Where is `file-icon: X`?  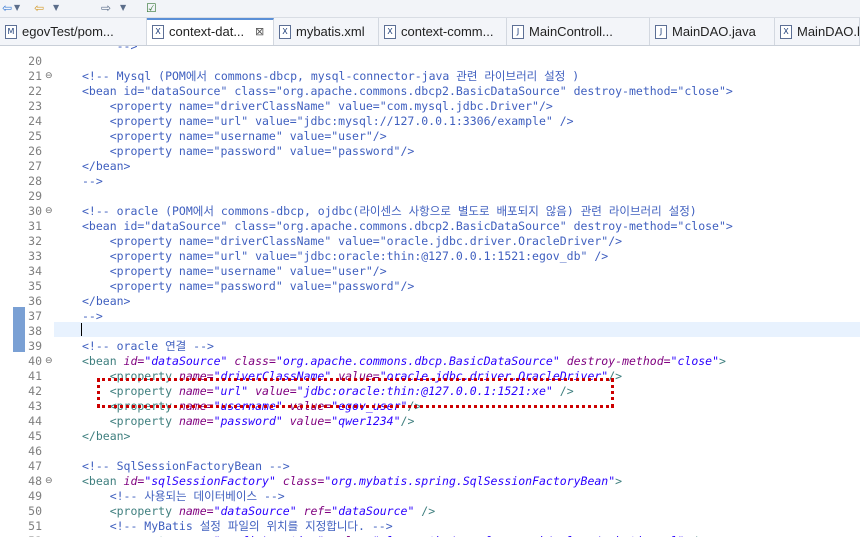 file-icon: X is located at coordinates (158, 32).